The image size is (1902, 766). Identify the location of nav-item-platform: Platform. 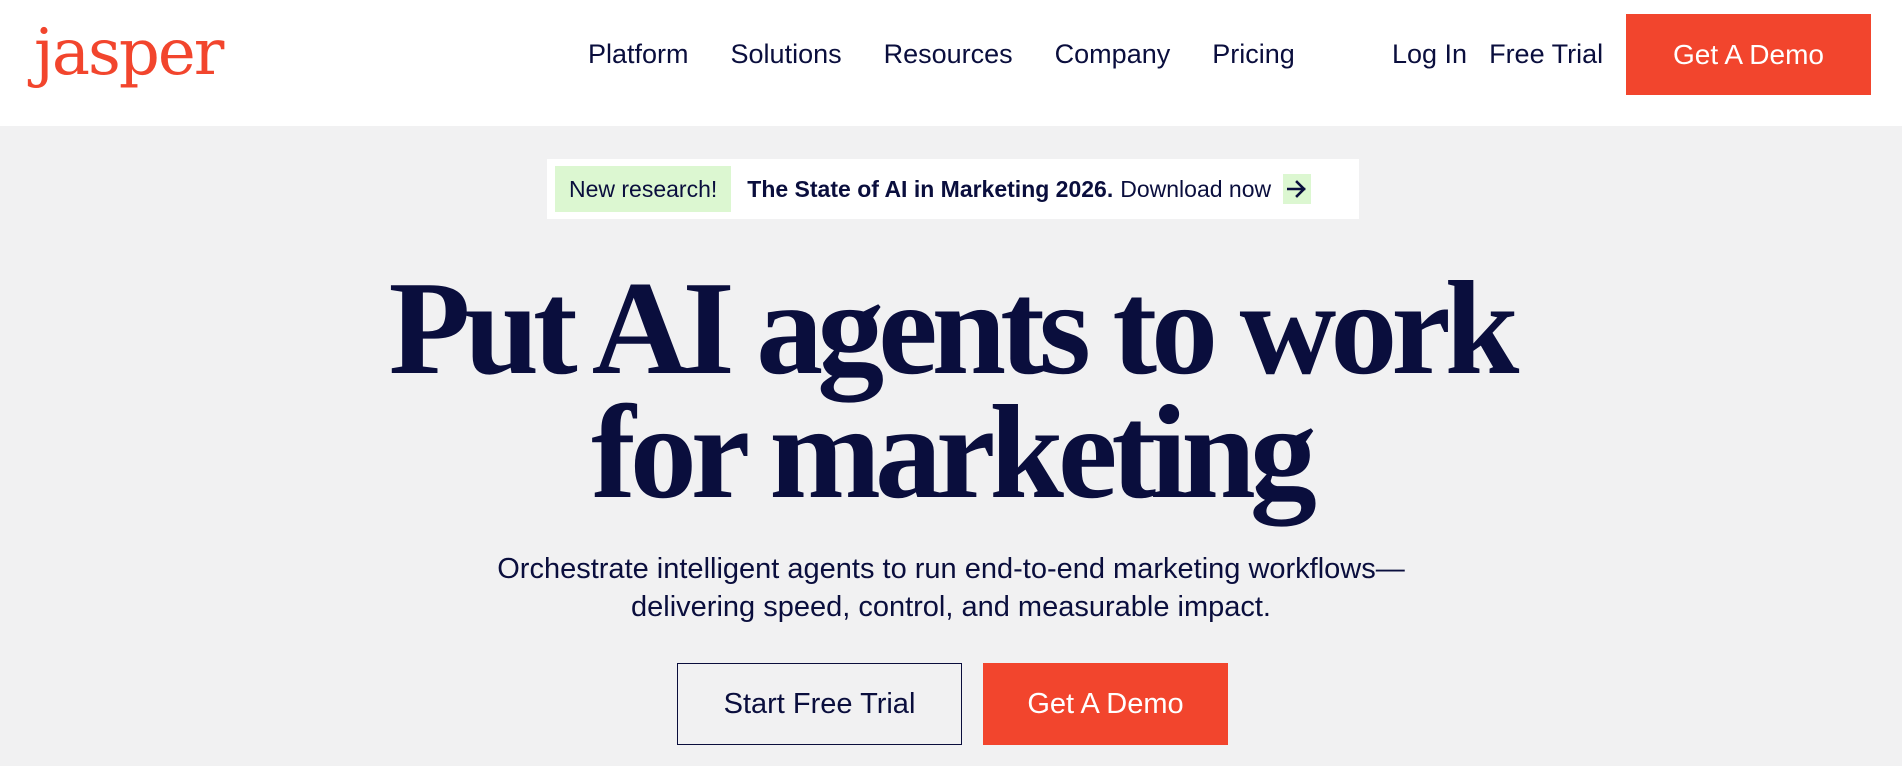
(638, 54).